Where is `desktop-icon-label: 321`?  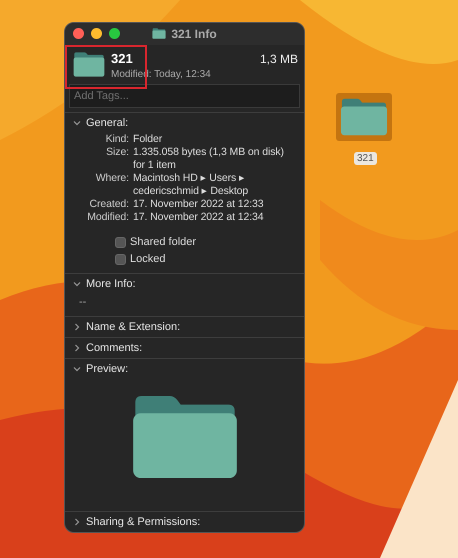
desktop-icon-label: 321 is located at coordinates (365, 158).